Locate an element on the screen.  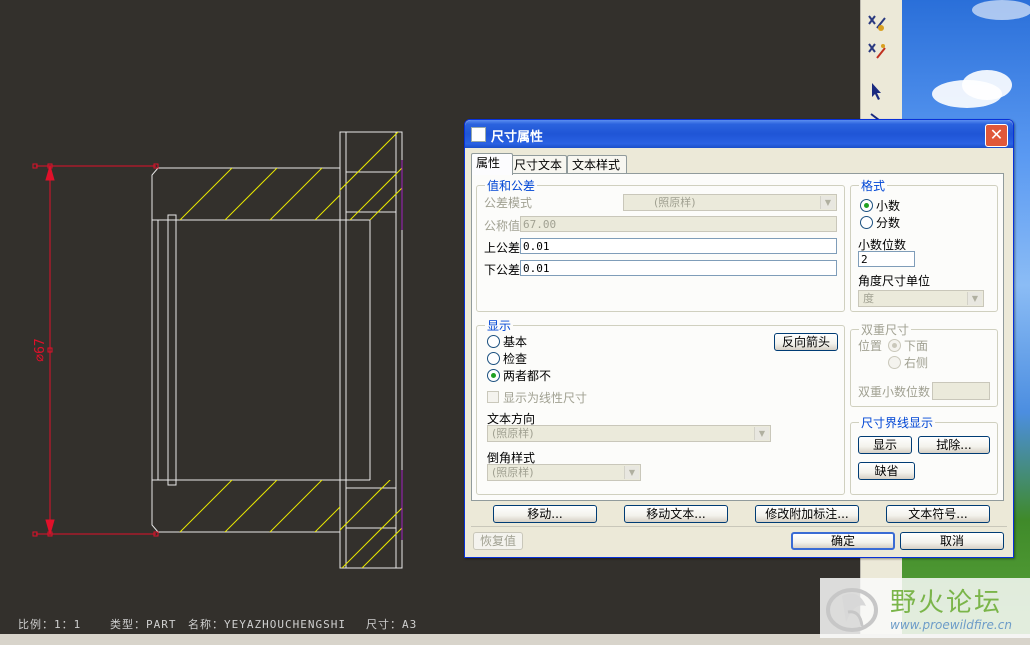
watermark-url: www.proewildfire.cn is located at coordinates (951, 625).